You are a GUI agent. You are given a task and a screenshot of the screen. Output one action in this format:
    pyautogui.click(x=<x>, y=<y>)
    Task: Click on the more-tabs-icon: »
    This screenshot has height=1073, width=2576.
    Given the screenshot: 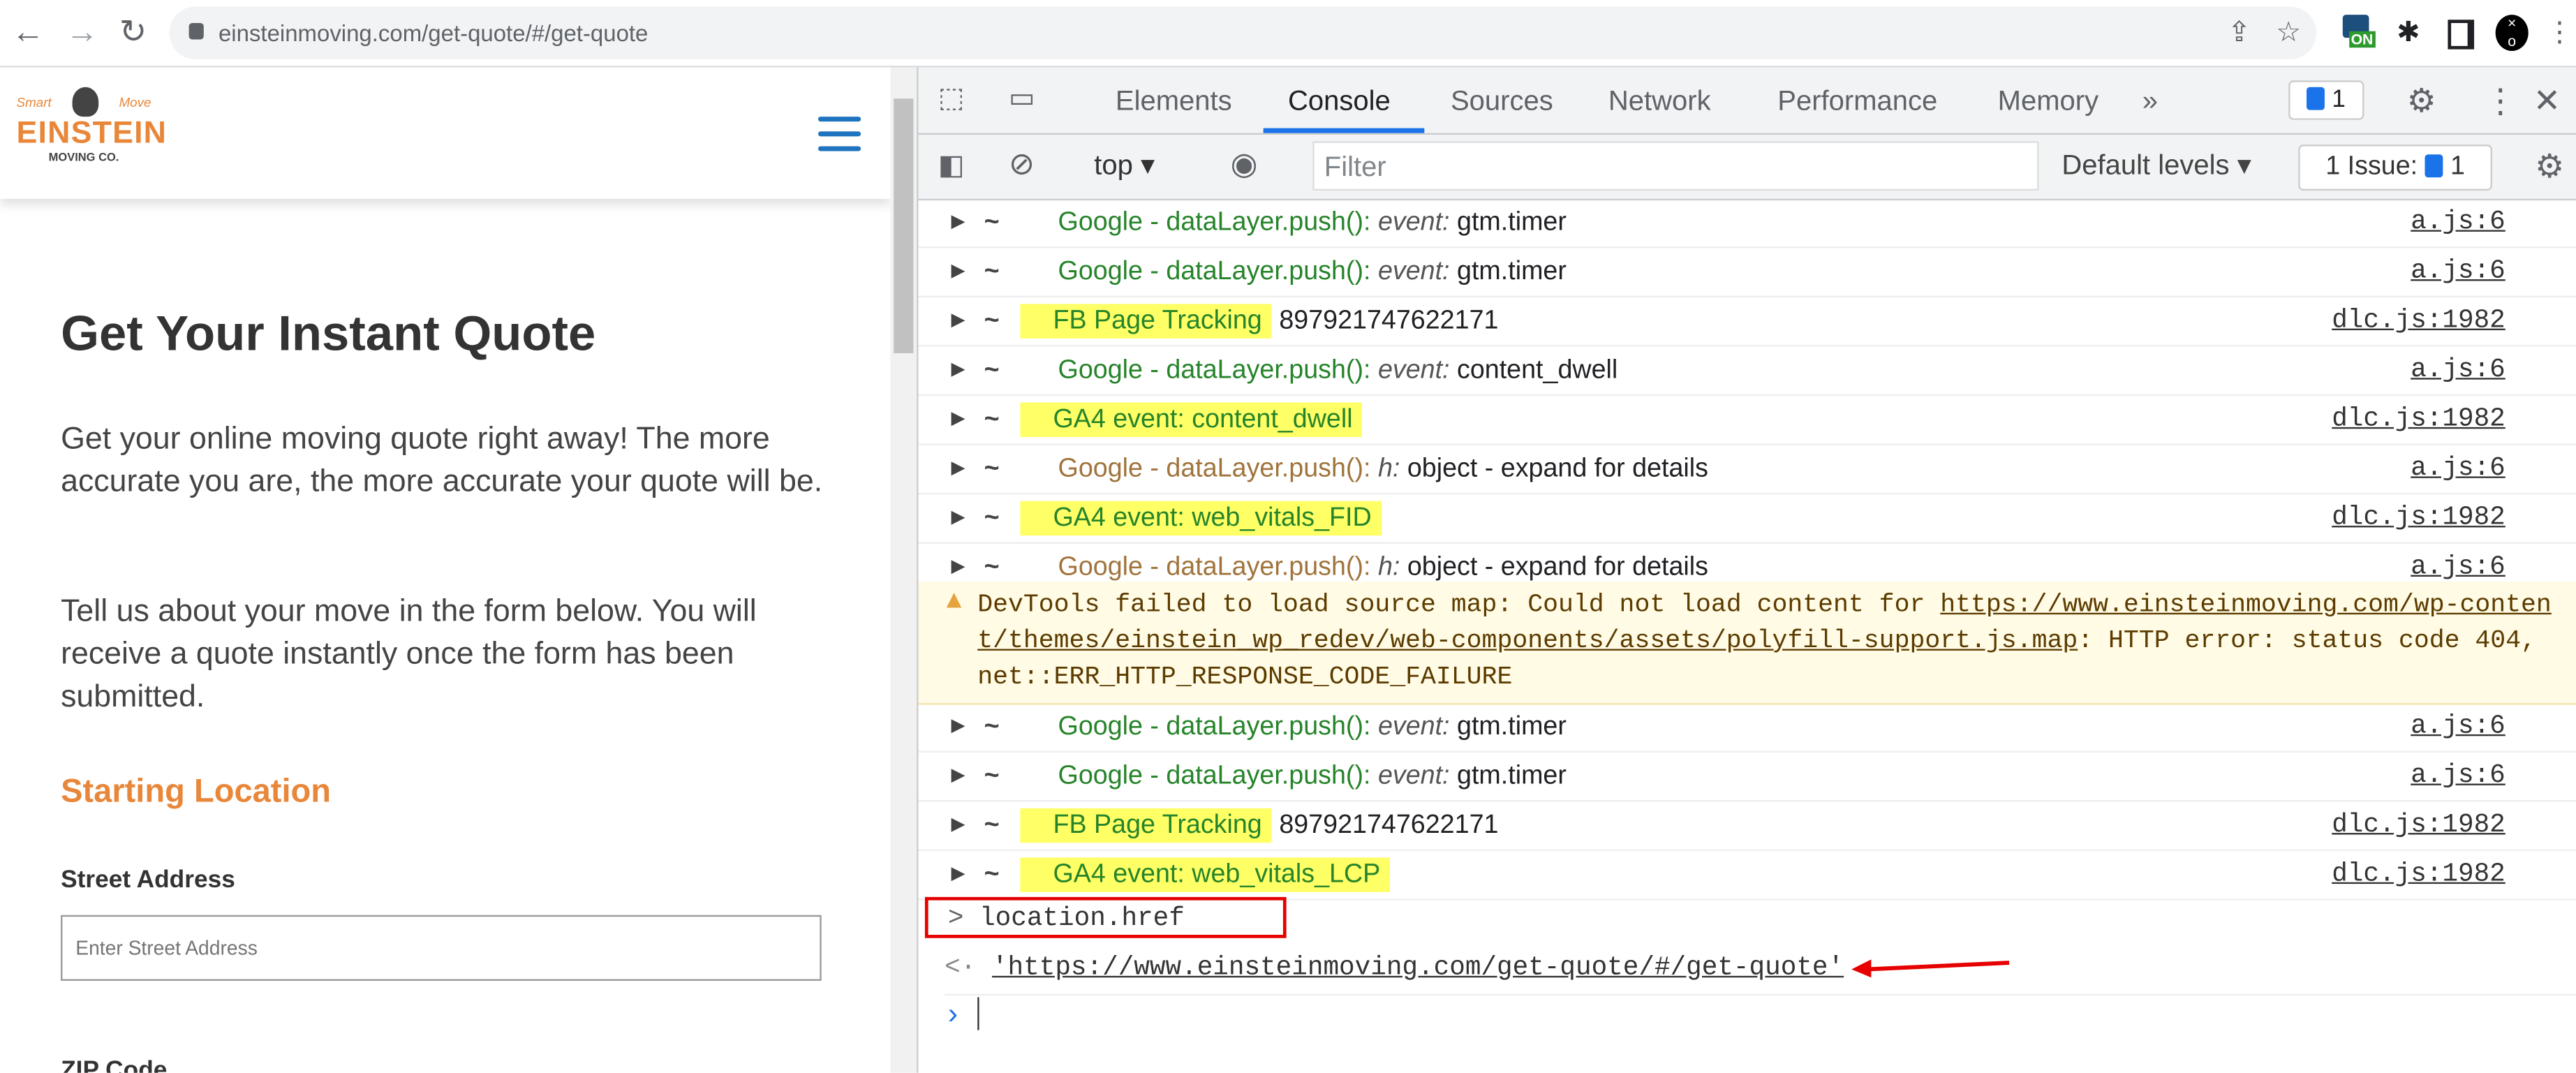 What is the action you would take?
    pyautogui.click(x=2150, y=101)
    